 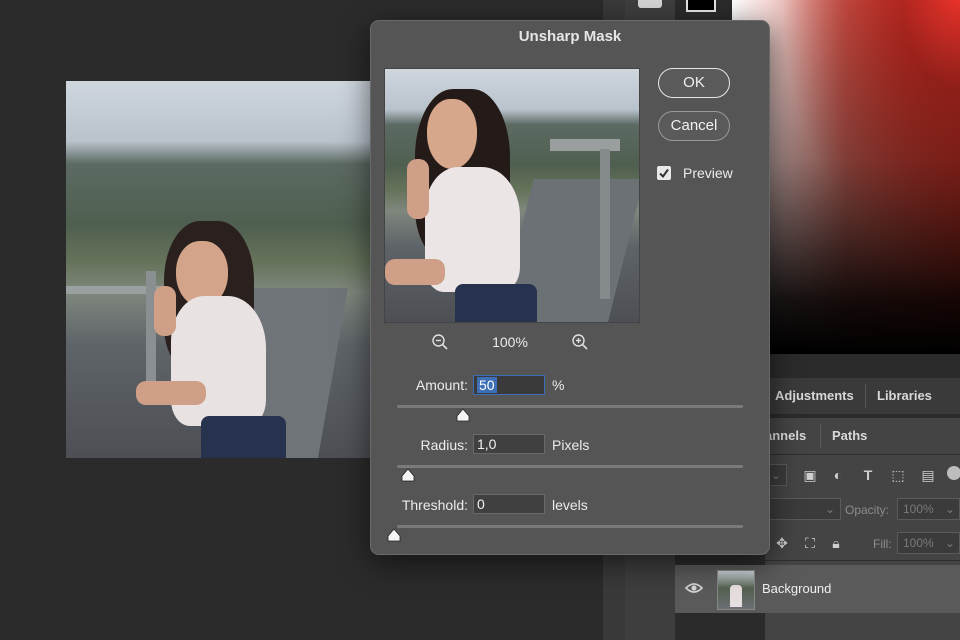 I want to click on tab-divider, so click(x=865, y=396).